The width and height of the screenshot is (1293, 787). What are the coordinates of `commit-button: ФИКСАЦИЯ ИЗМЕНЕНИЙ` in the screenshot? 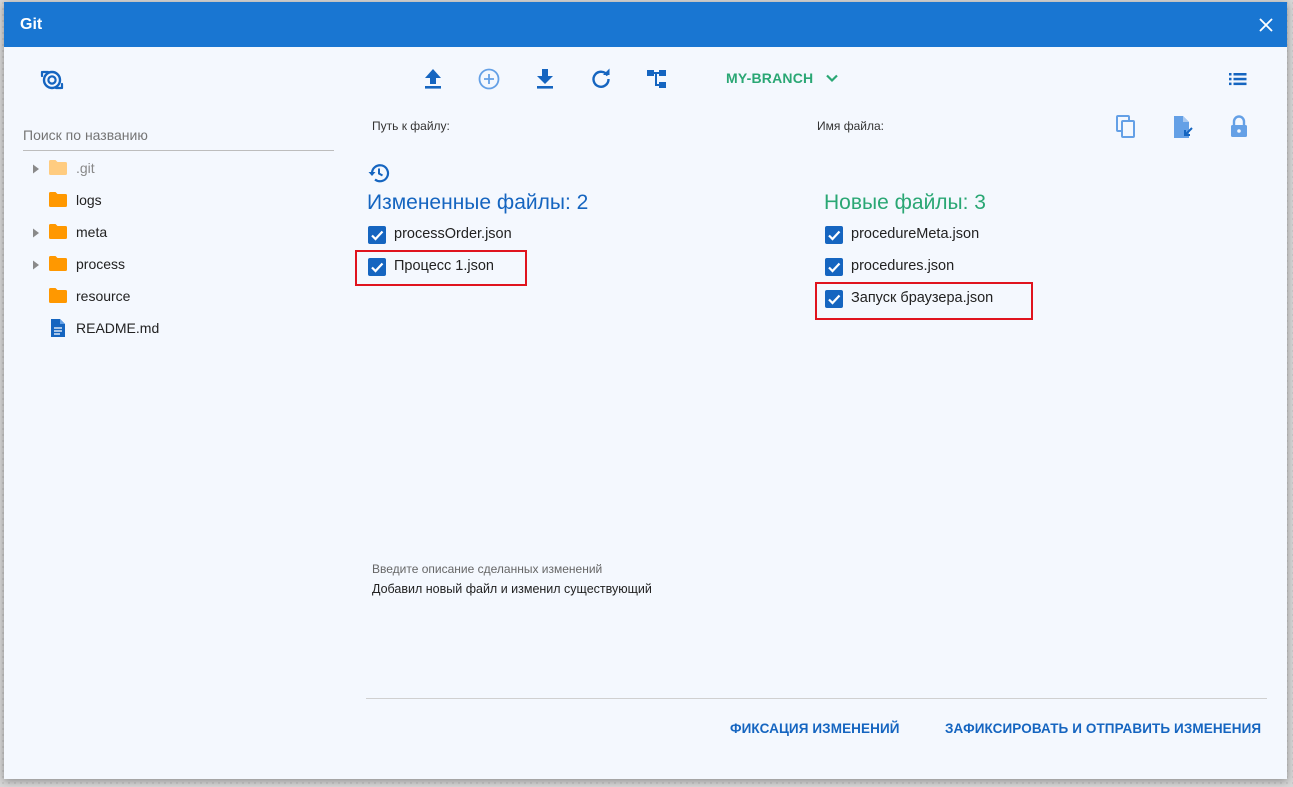 It's located at (815, 728).